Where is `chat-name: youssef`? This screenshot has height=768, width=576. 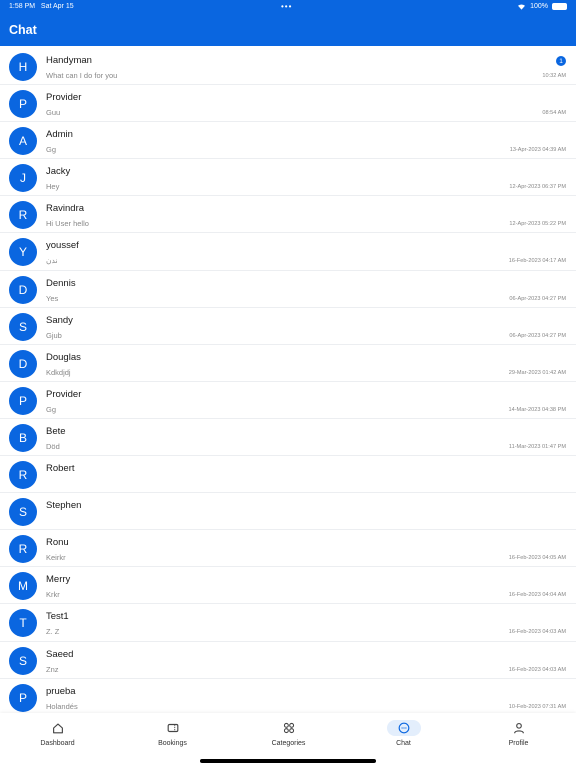
chat-name: youssef is located at coordinates (62, 246).